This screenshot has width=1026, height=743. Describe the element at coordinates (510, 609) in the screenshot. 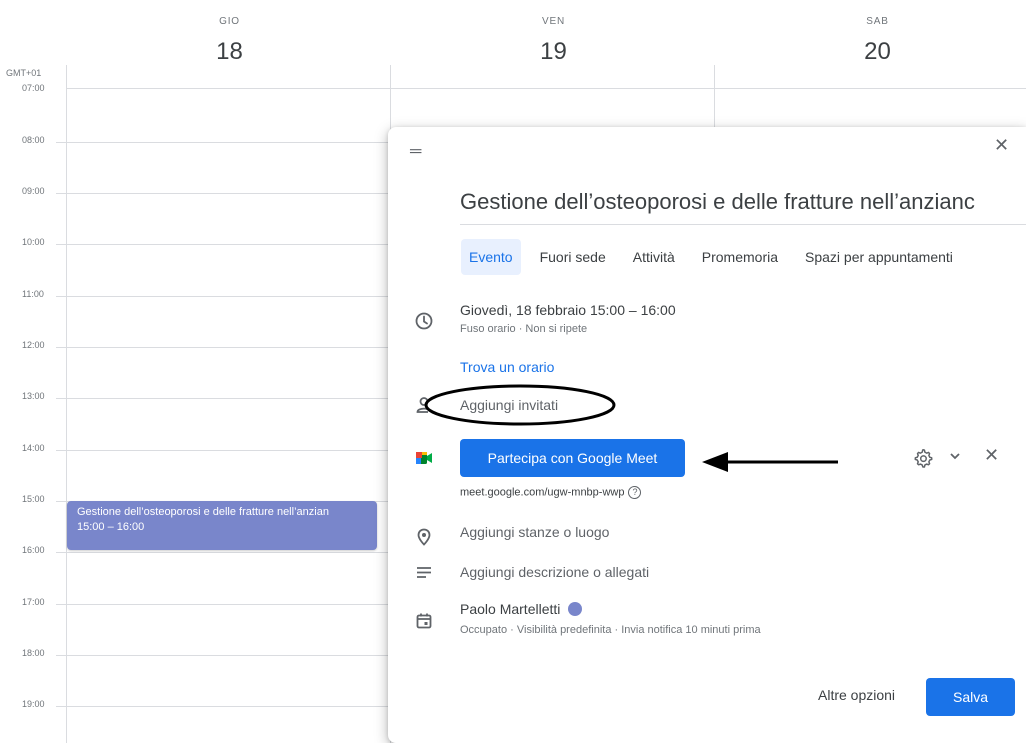

I see `owner-name: Paolo Martelletti` at that location.